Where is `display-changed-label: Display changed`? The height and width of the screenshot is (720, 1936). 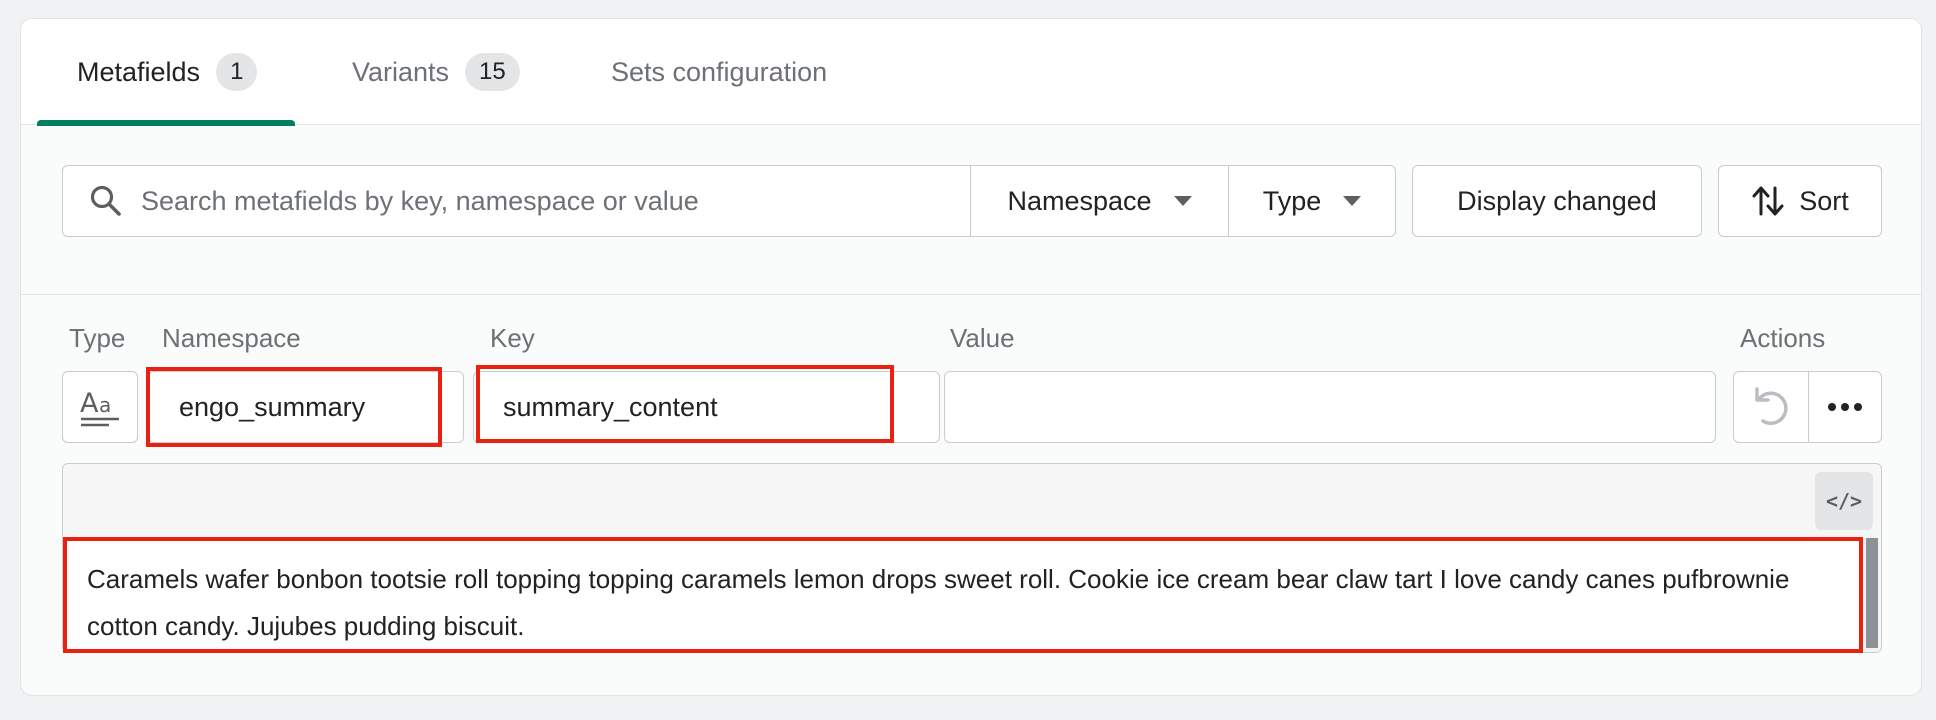
display-changed-label: Display changed is located at coordinates (1557, 200).